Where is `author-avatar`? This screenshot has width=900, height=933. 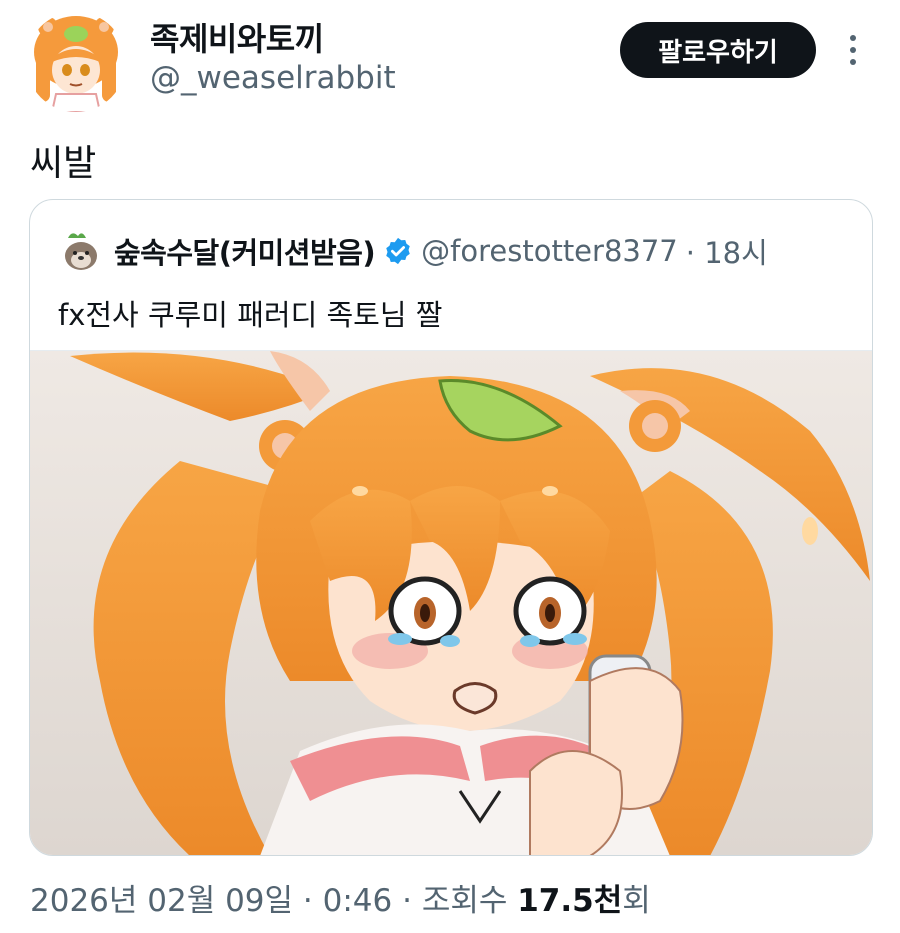
author-avatar is located at coordinates (76, 62).